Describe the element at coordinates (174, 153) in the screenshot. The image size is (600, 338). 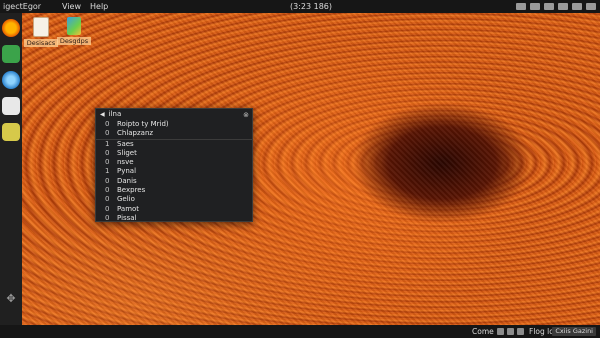
I see `menu-item: 0 Sliget` at that location.